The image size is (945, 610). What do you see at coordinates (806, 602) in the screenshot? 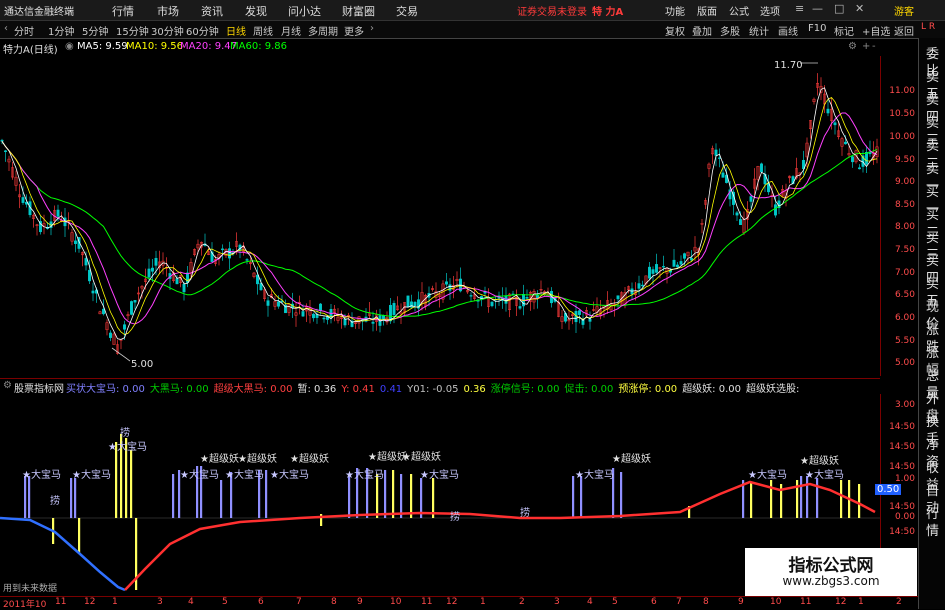
I see `date-tick: 11` at bounding box center [806, 602].